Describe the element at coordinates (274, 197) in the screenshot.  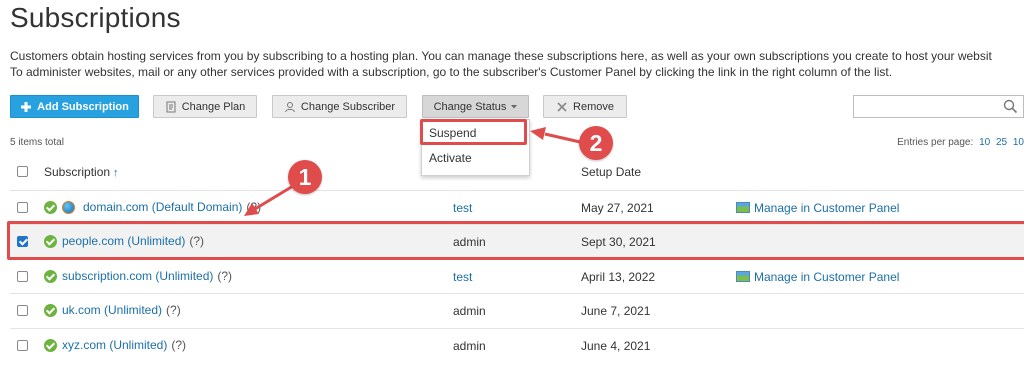
I see `callout-1-arrow-line` at that location.